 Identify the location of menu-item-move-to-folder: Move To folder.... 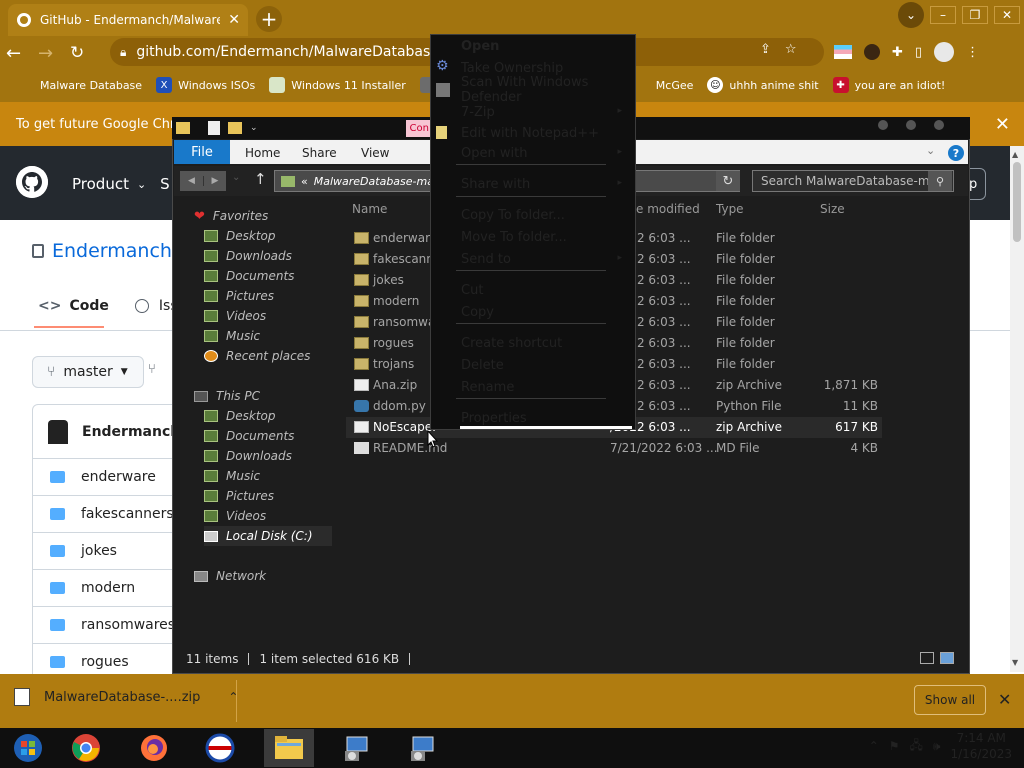
(533, 237).